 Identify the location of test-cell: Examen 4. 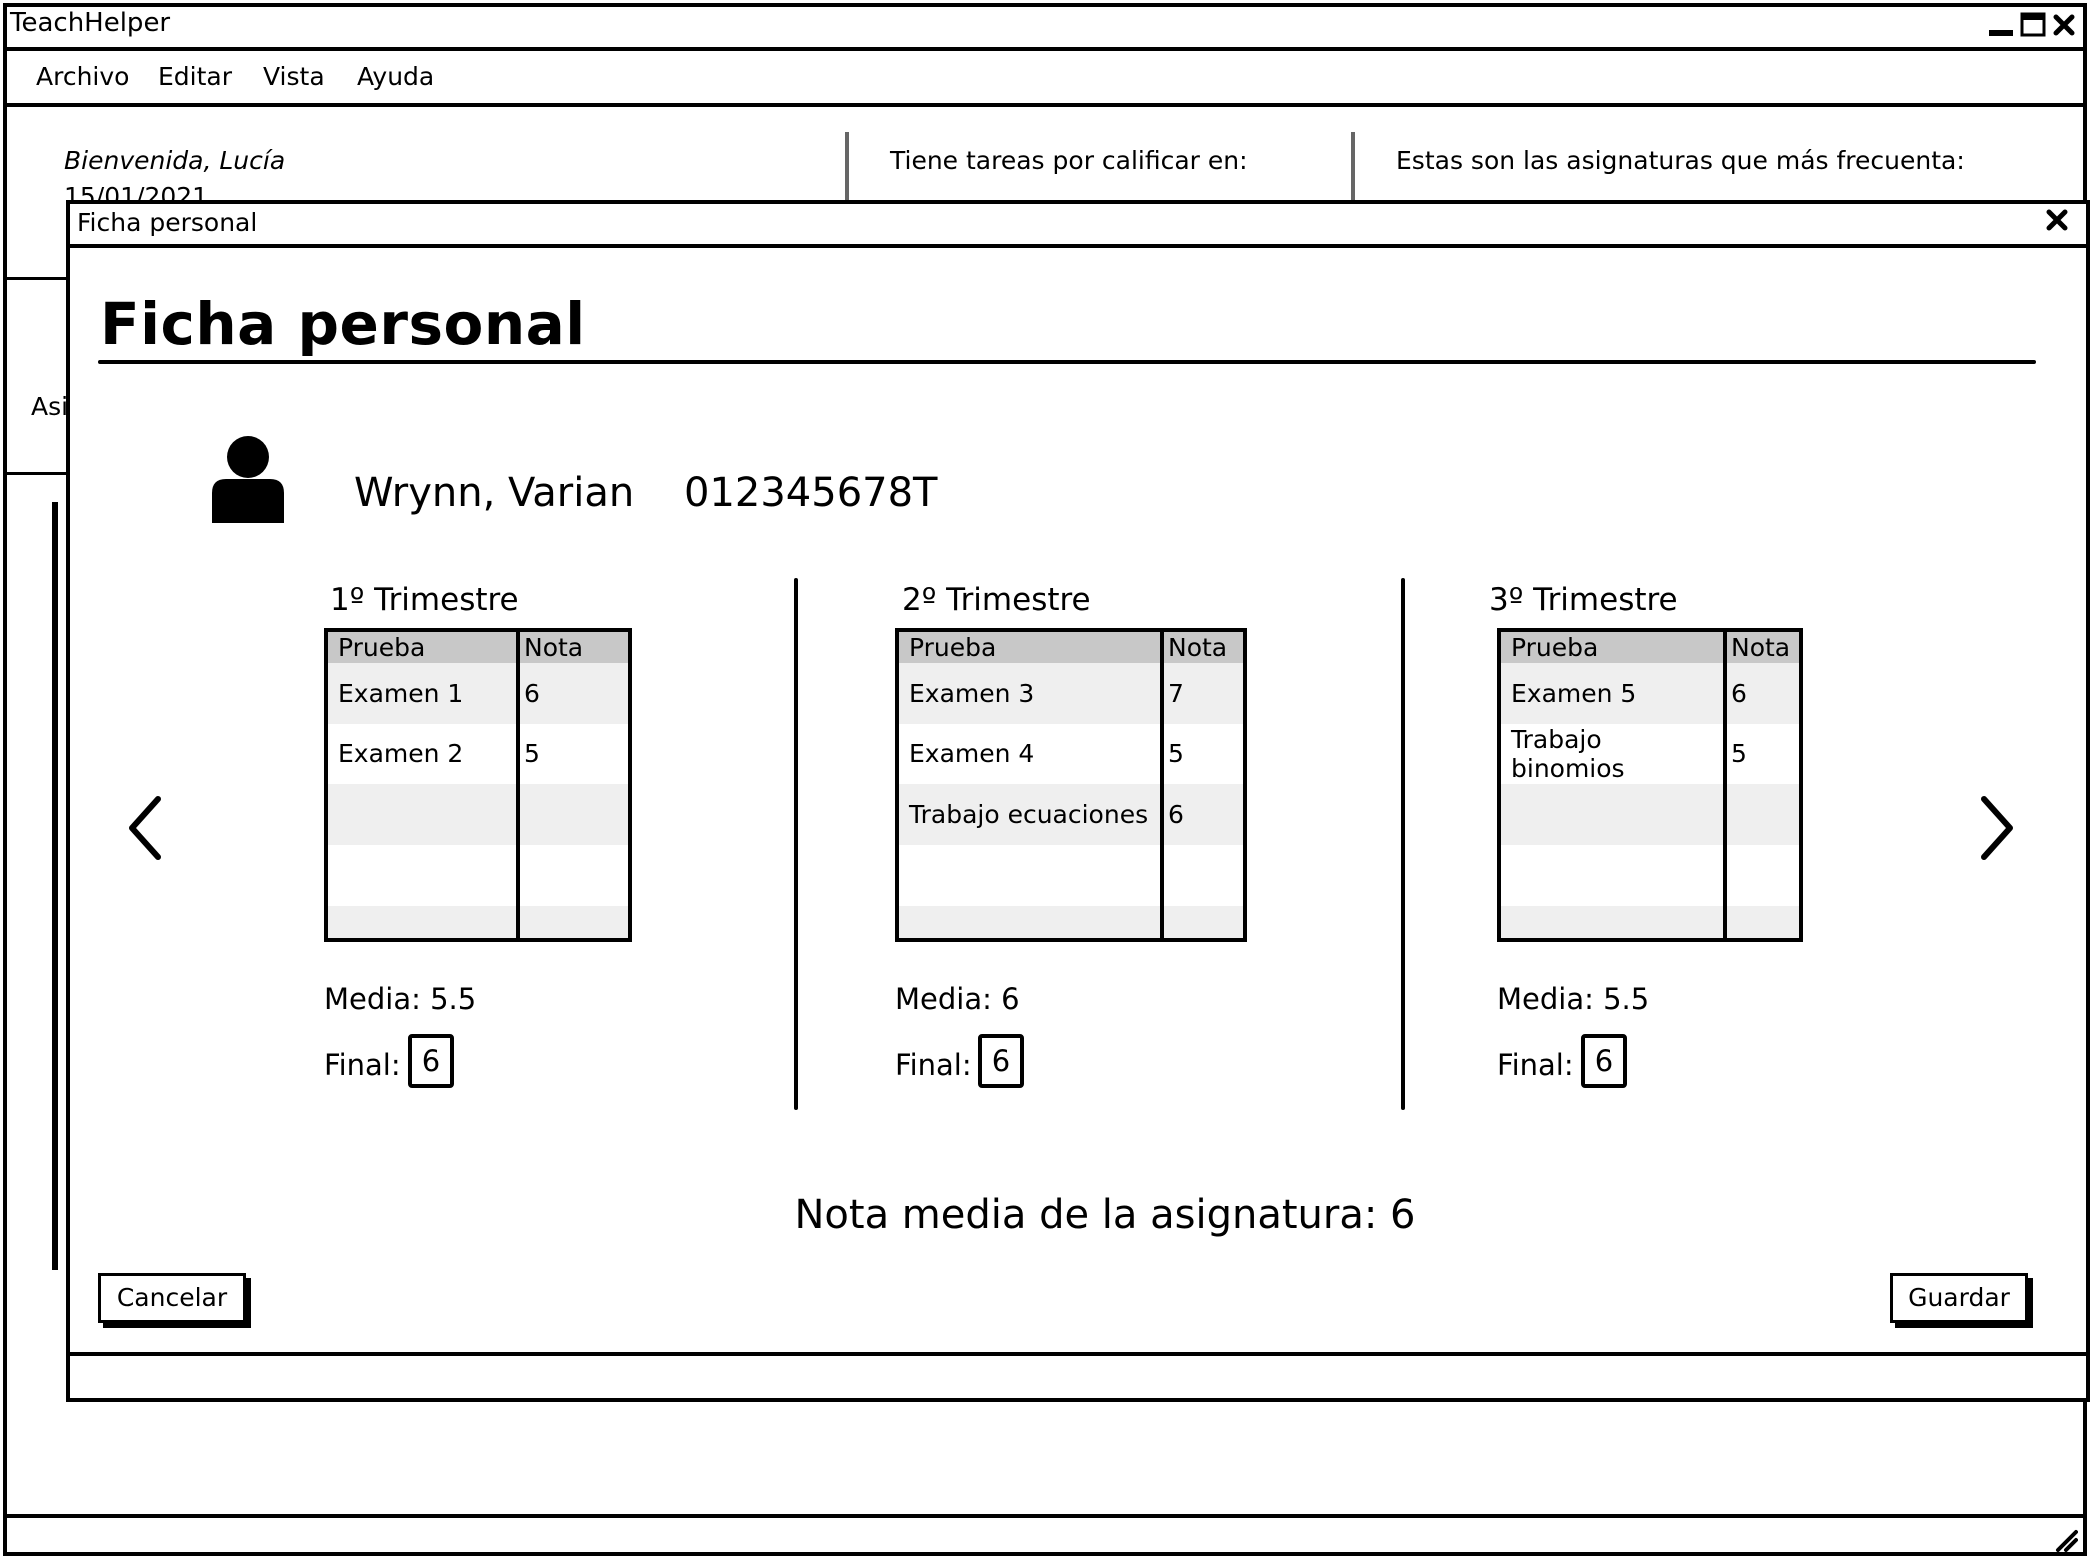
(1030, 754).